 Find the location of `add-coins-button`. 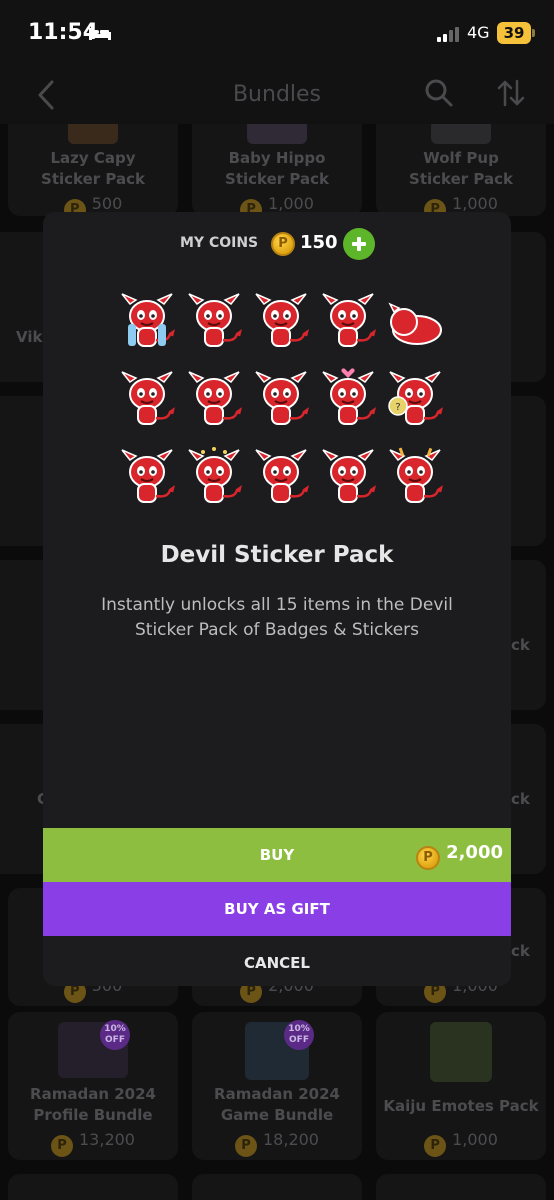

add-coins-button is located at coordinates (359, 244).